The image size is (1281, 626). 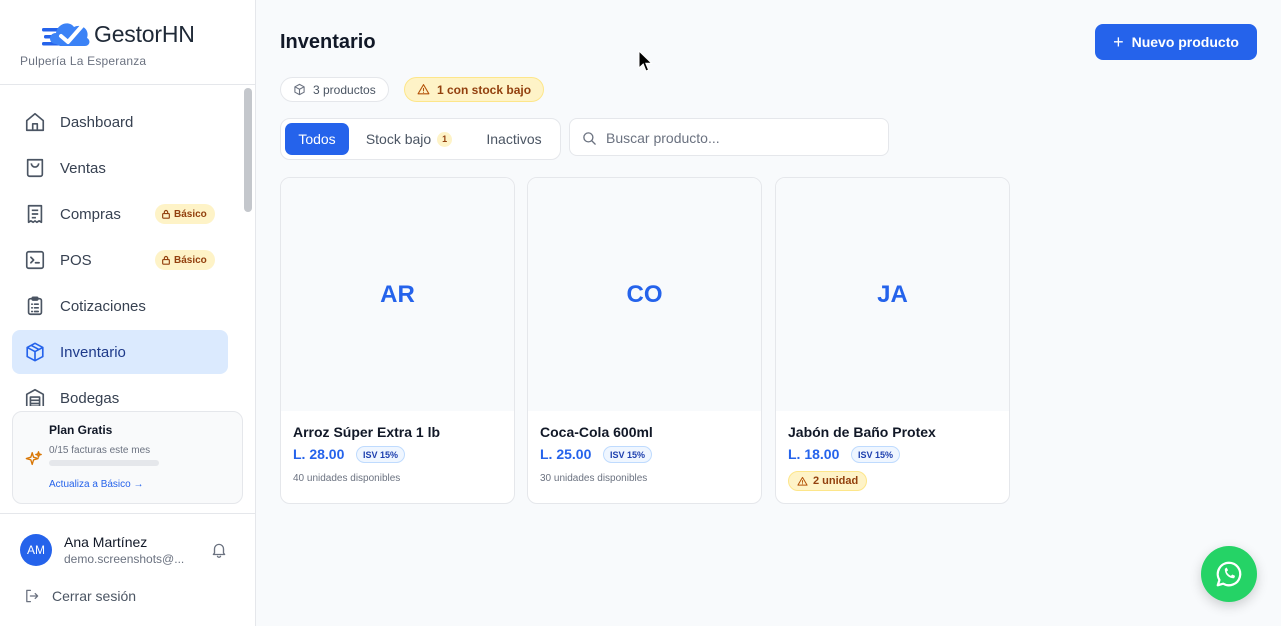 I want to click on whatsapp-button, so click(x=1229, y=574).